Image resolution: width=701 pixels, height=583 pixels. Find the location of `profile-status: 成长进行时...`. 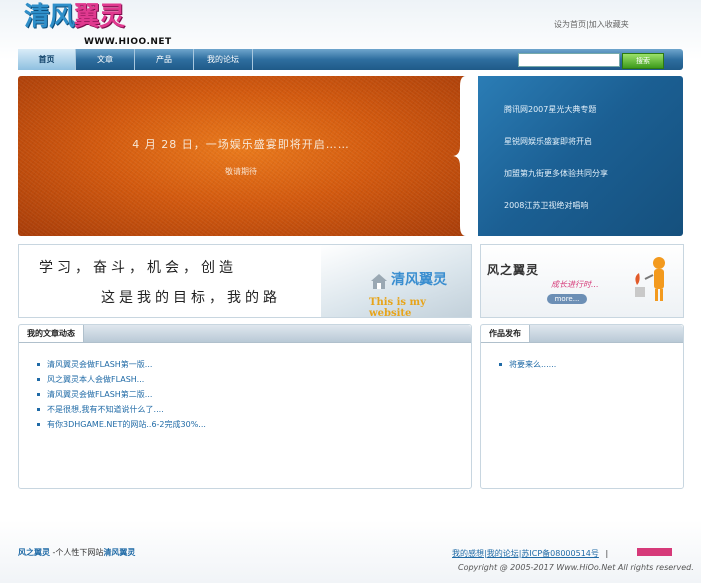

profile-status: 成长进行时... is located at coordinates (575, 284).